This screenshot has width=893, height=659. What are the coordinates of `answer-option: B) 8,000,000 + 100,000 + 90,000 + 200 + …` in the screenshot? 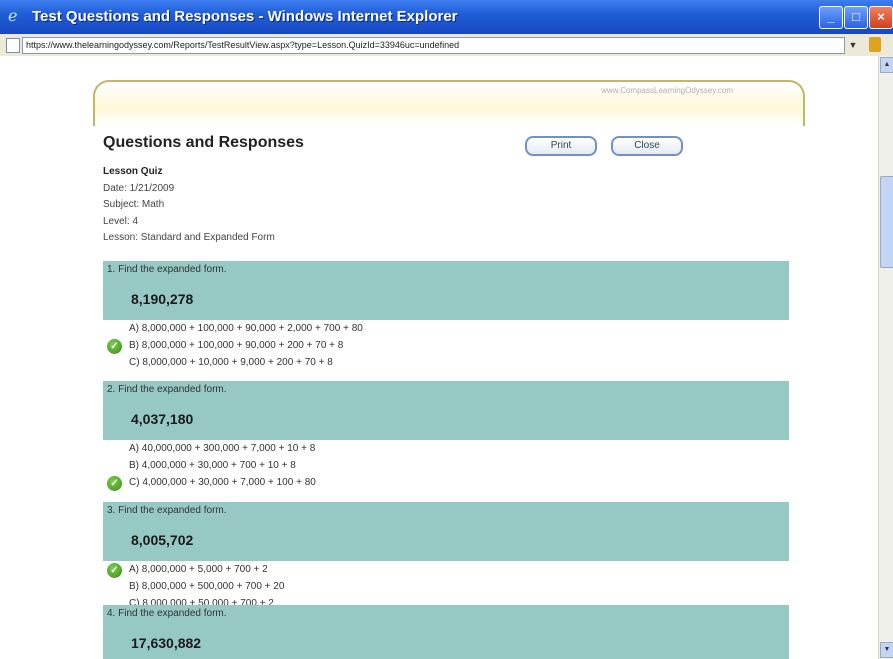 It's located at (236, 345).